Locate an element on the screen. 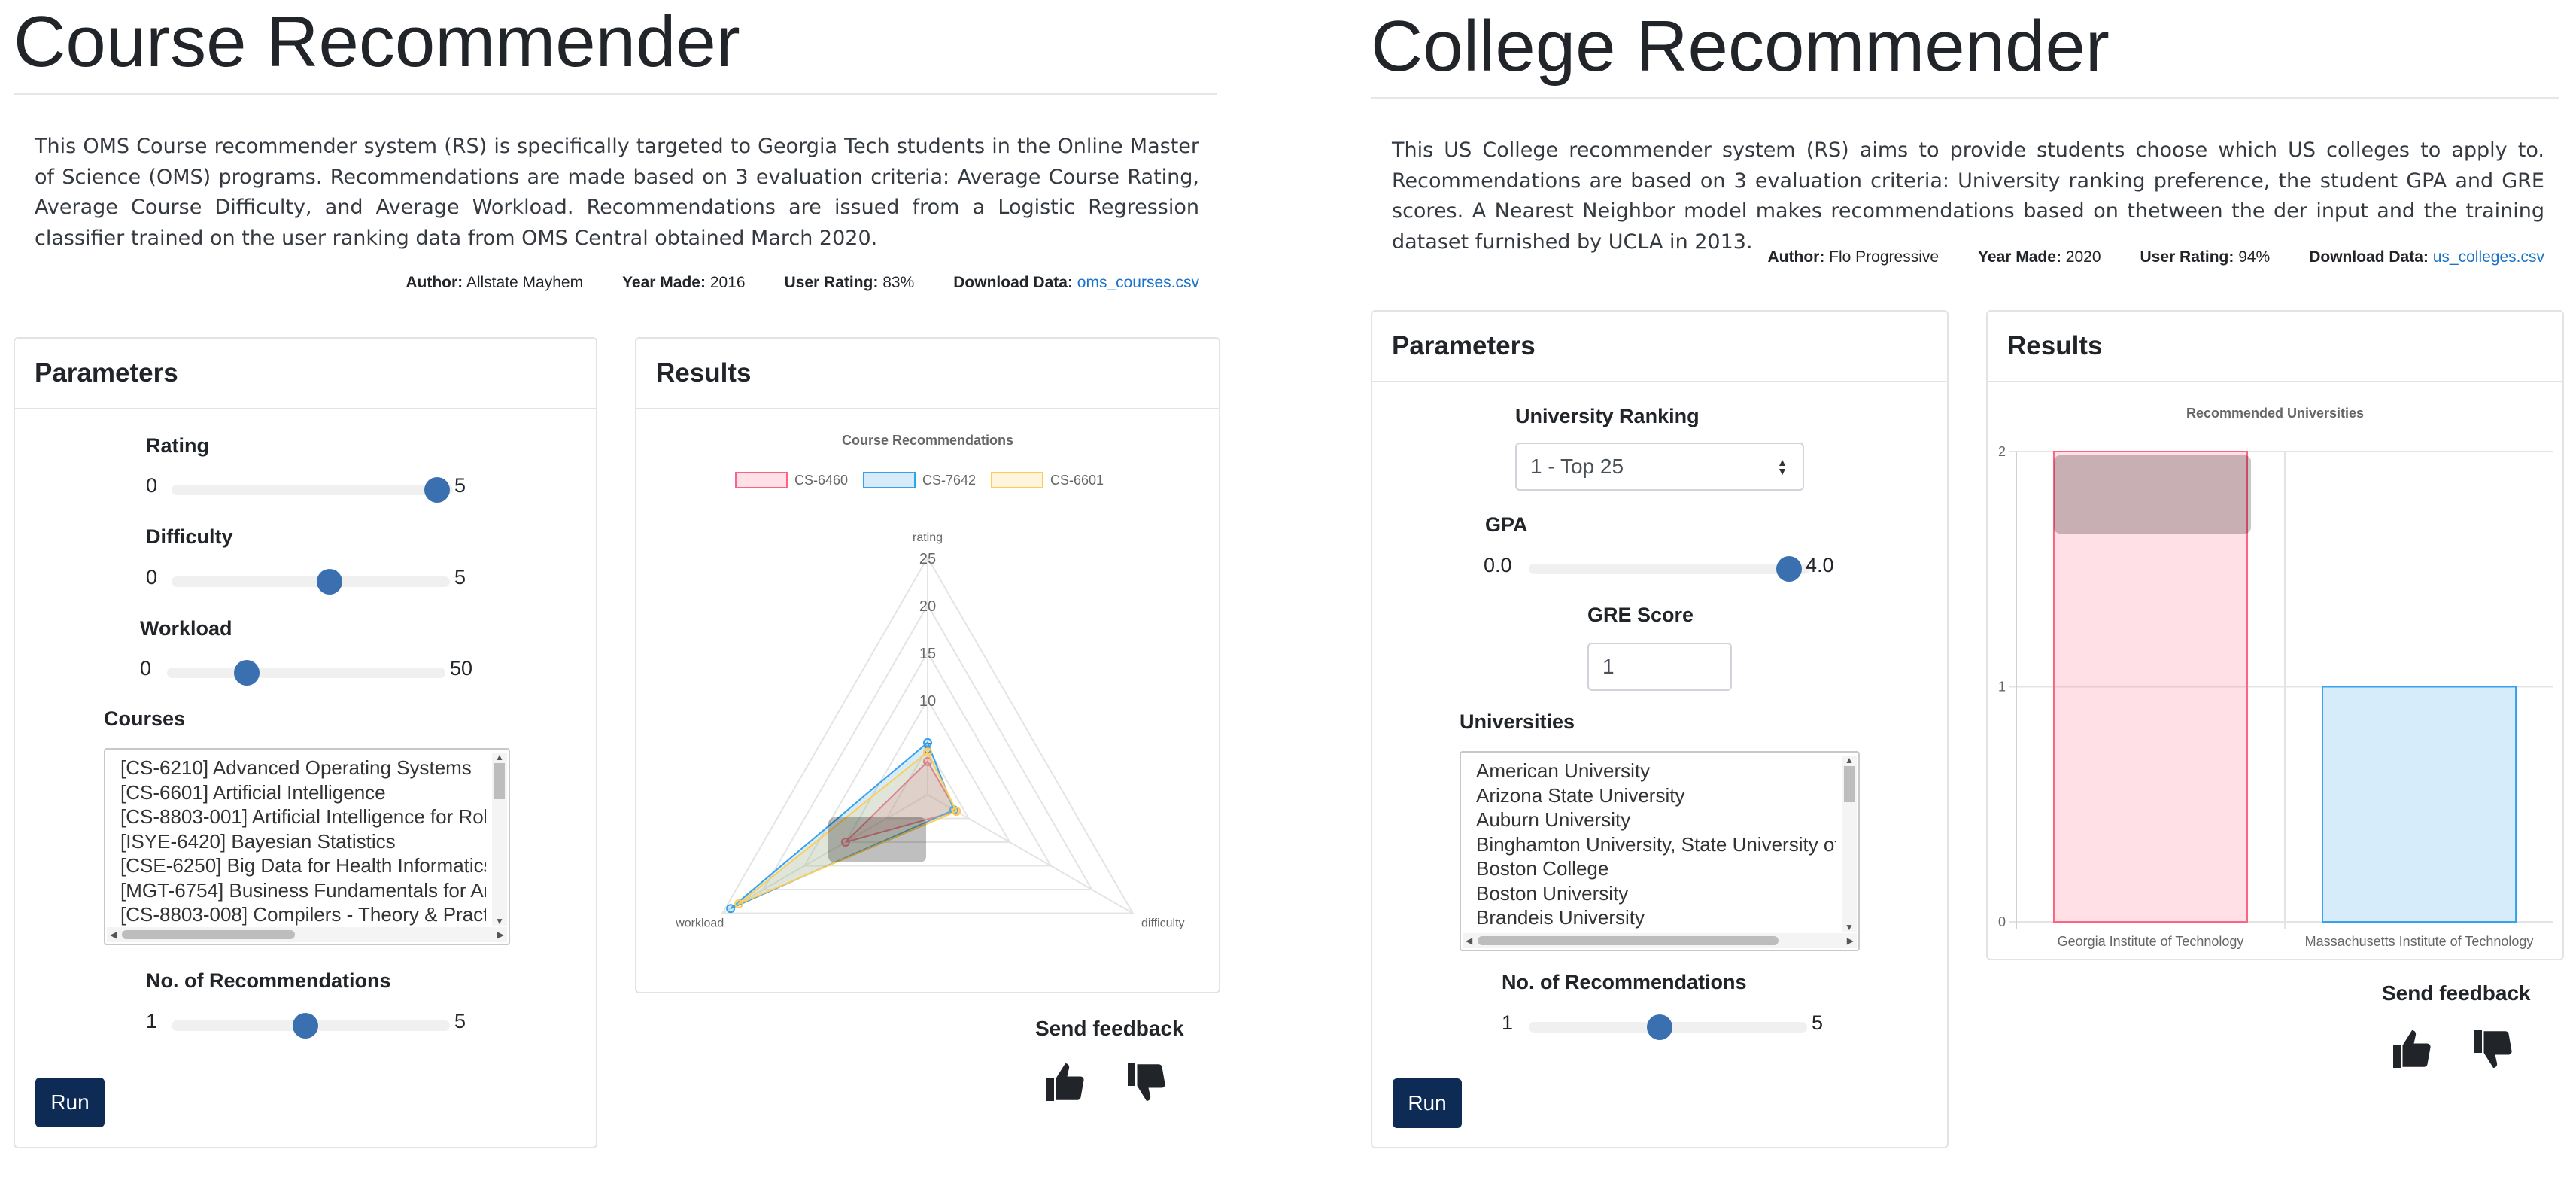  courses-label: Courses is located at coordinates (145, 719).